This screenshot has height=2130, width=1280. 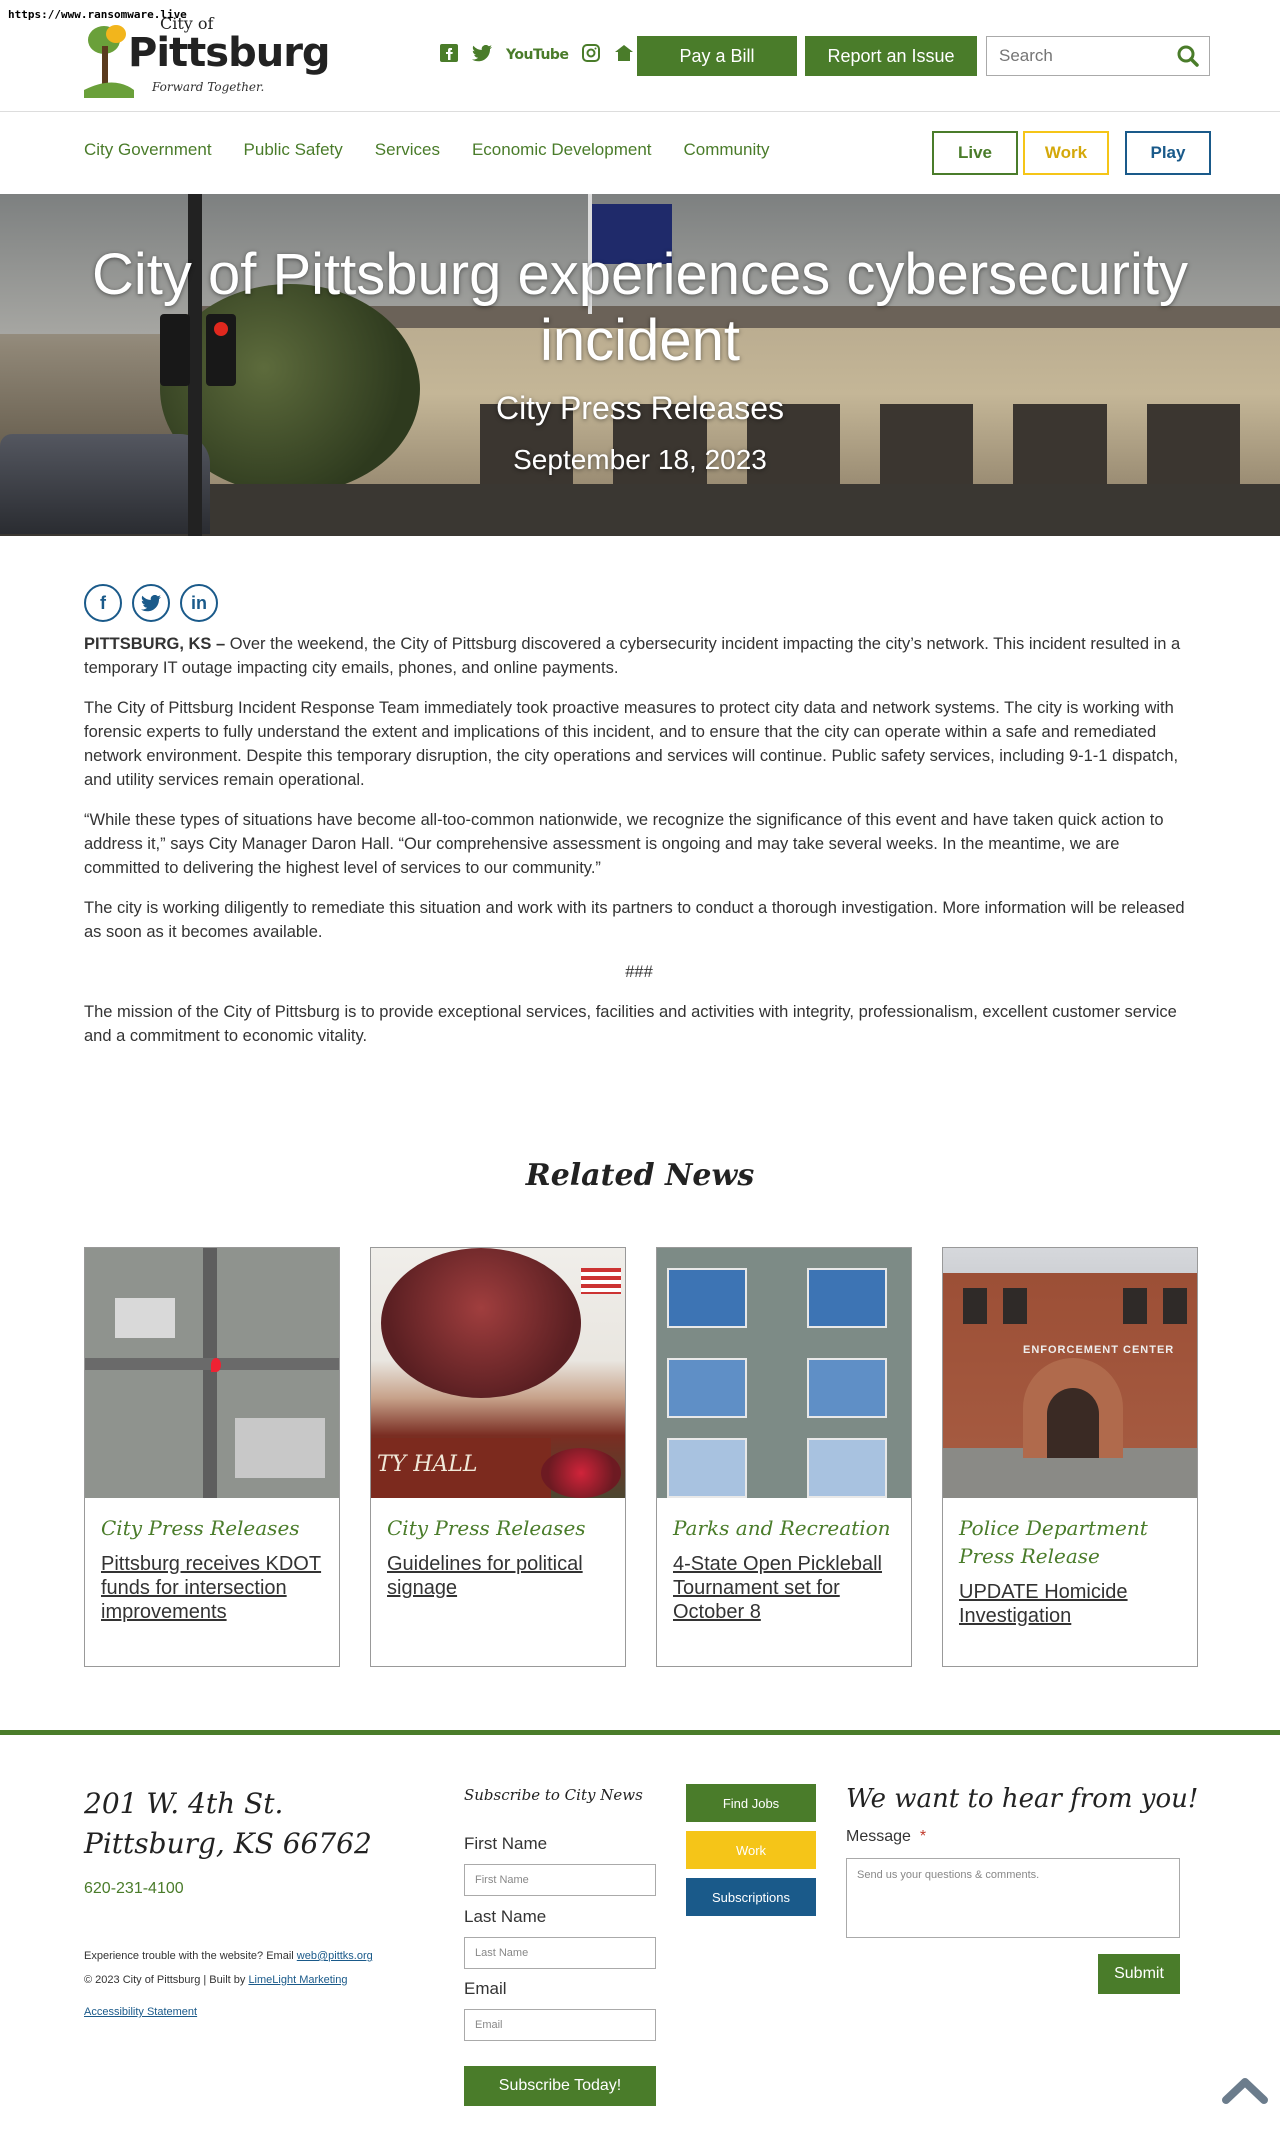 I want to click on hero-category: City Press Releases, so click(x=640, y=408).